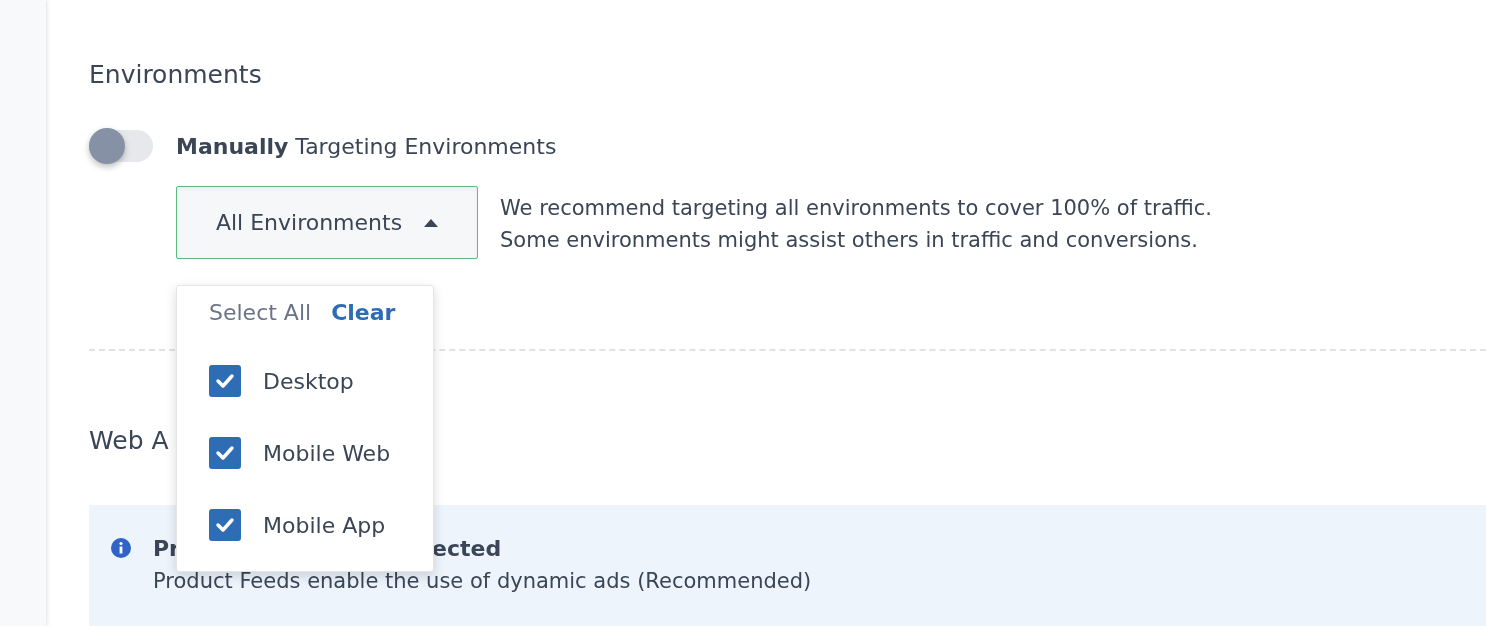 The width and height of the screenshot is (1486, 626). What do you see at coordinates (363, 312) in the screenshot?
I see `clear-link: Clear` at bounding box center [363, 312].